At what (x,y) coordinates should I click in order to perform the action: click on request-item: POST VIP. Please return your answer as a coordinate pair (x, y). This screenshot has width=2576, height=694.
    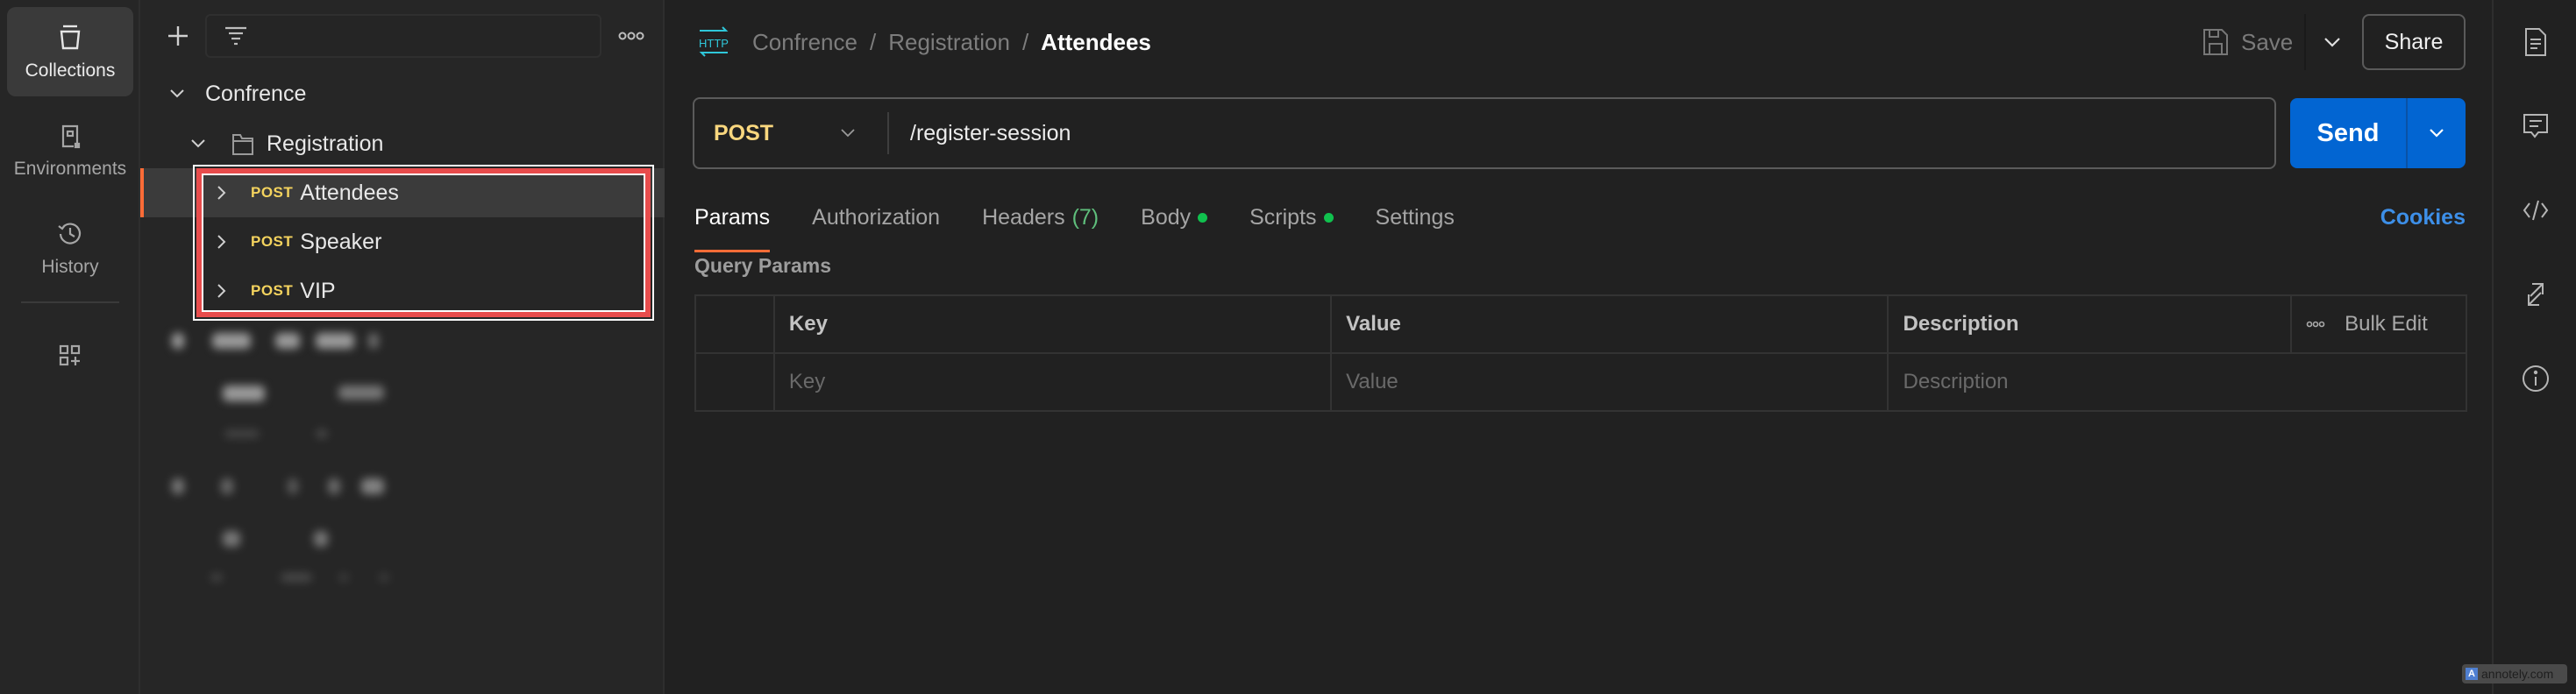
    Looking at the image, I should click on (402, 291).